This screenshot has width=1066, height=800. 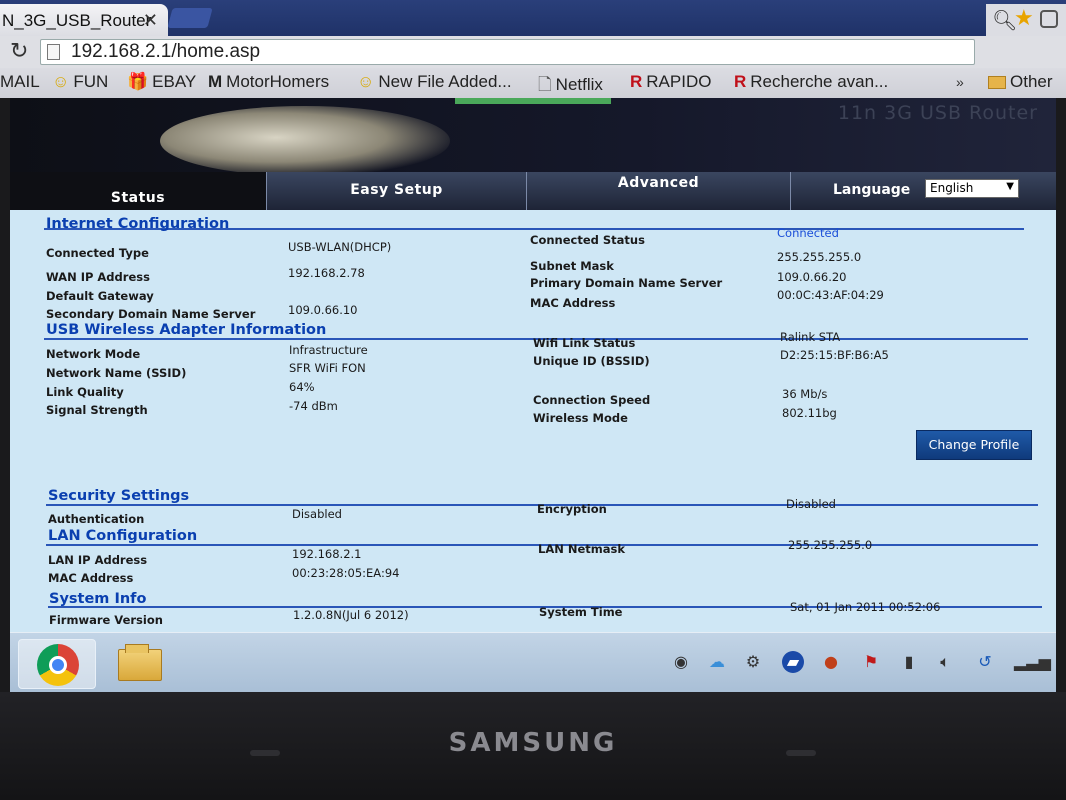 What do you see at coordinates (834, 355) in the screenshot?
I see `bssid-value: D2:25:15:BF:B6:A5` at bounding box center [834, 355].